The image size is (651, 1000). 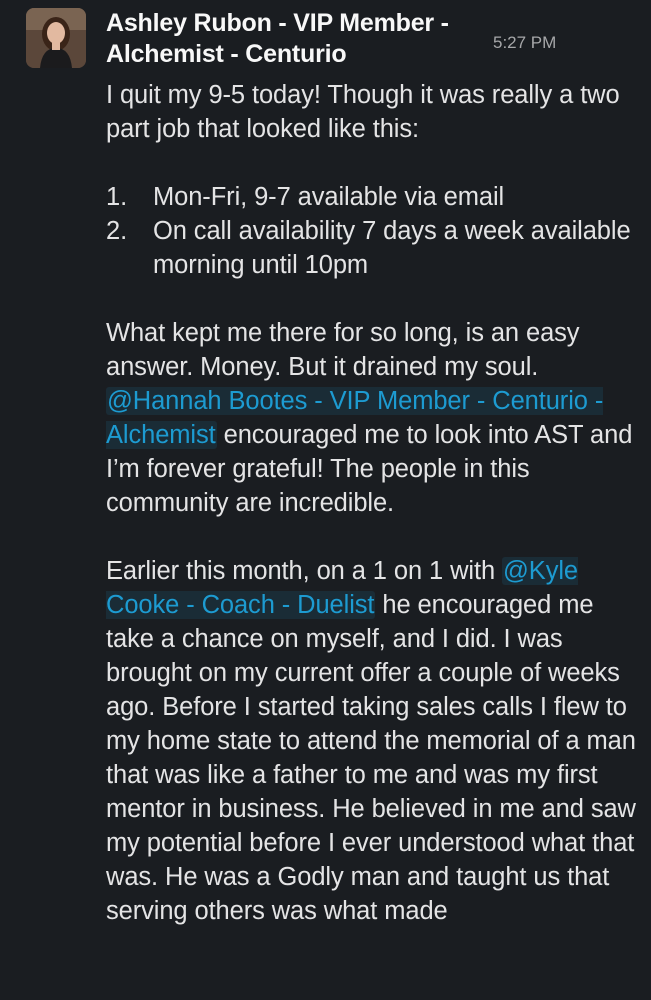 What do you see at coordinates (304, 571) in the screenshot?
I see `paragraph-text: Earlier this month, on a 1 on 1 with` at bounding box center [304, 571].